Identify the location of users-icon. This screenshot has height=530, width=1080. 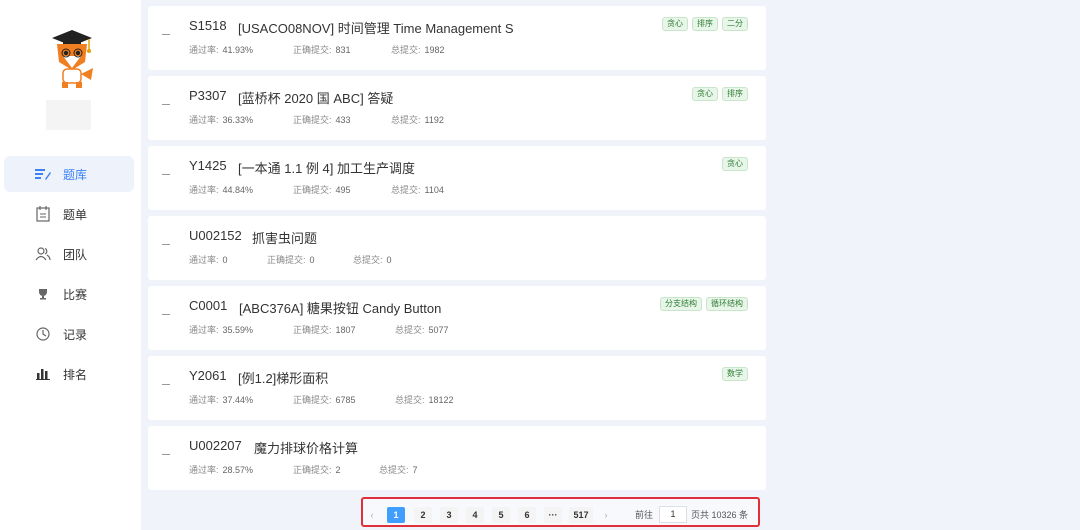
(43, 254).